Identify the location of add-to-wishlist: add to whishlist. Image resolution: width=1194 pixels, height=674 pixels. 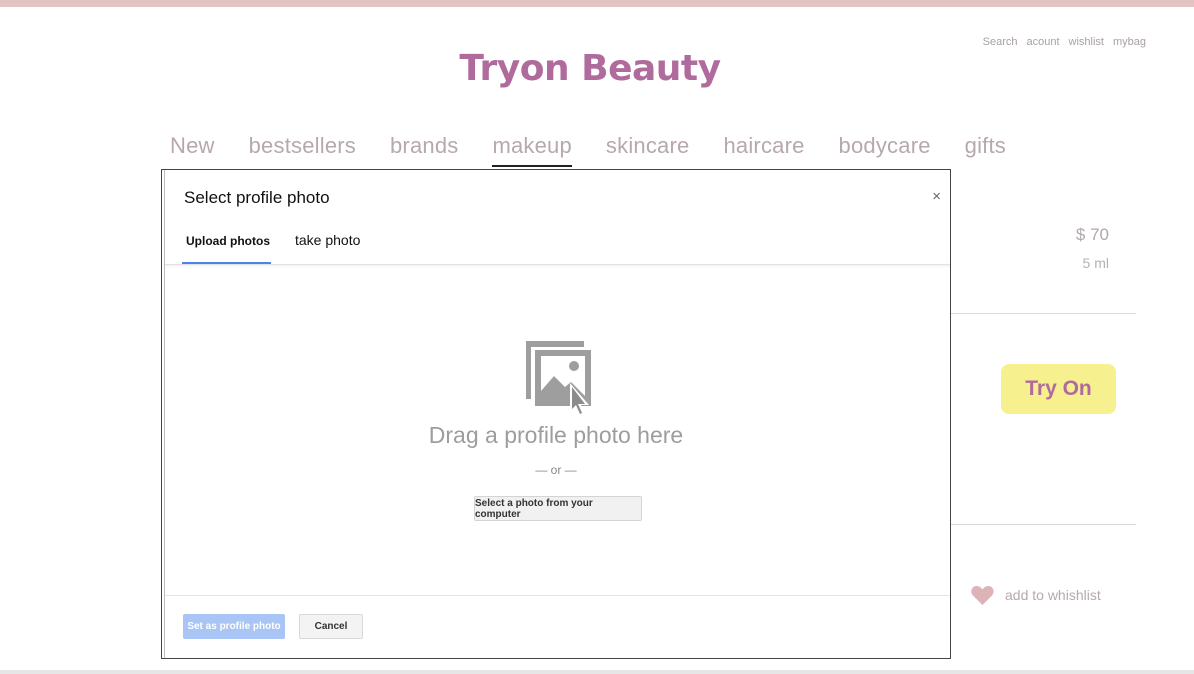
(1035, 595).